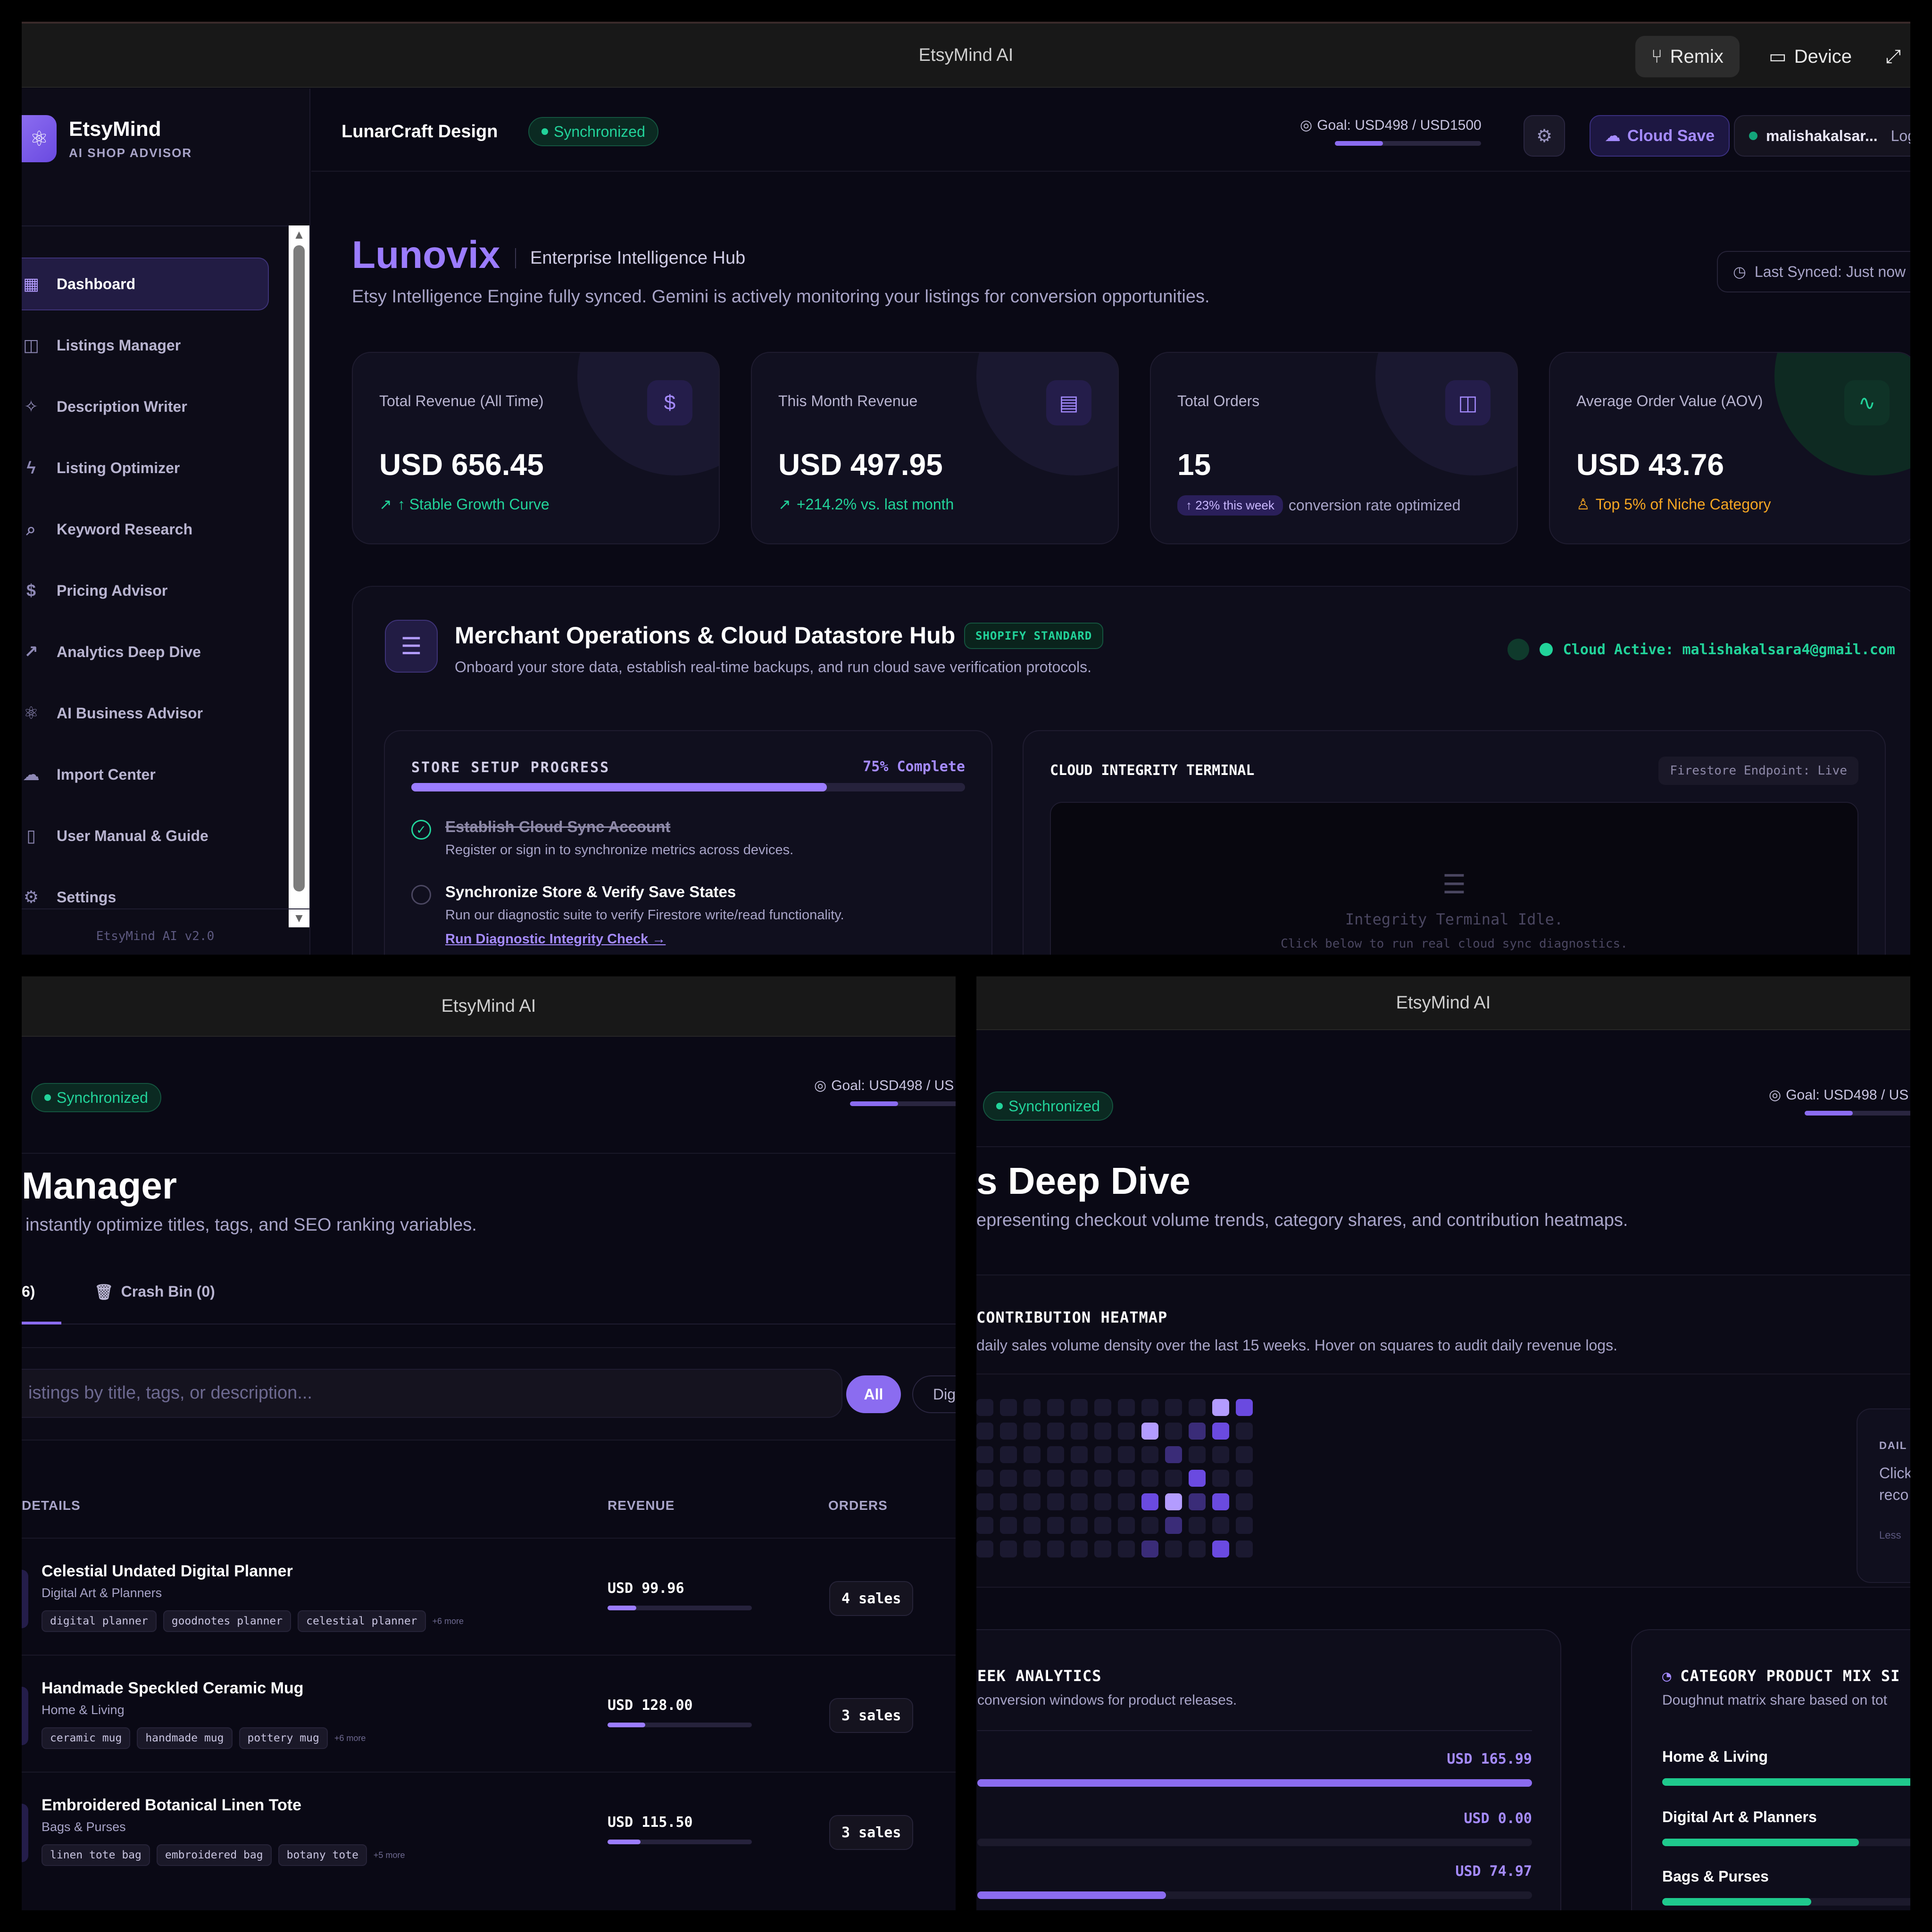 This screenshot has width=1932, height=1932. What do you see at coordinates (146, 898) in the screenshot?
I see `sidebar-item-settings: ⚙ Settings` at bounding box center [146, 898].